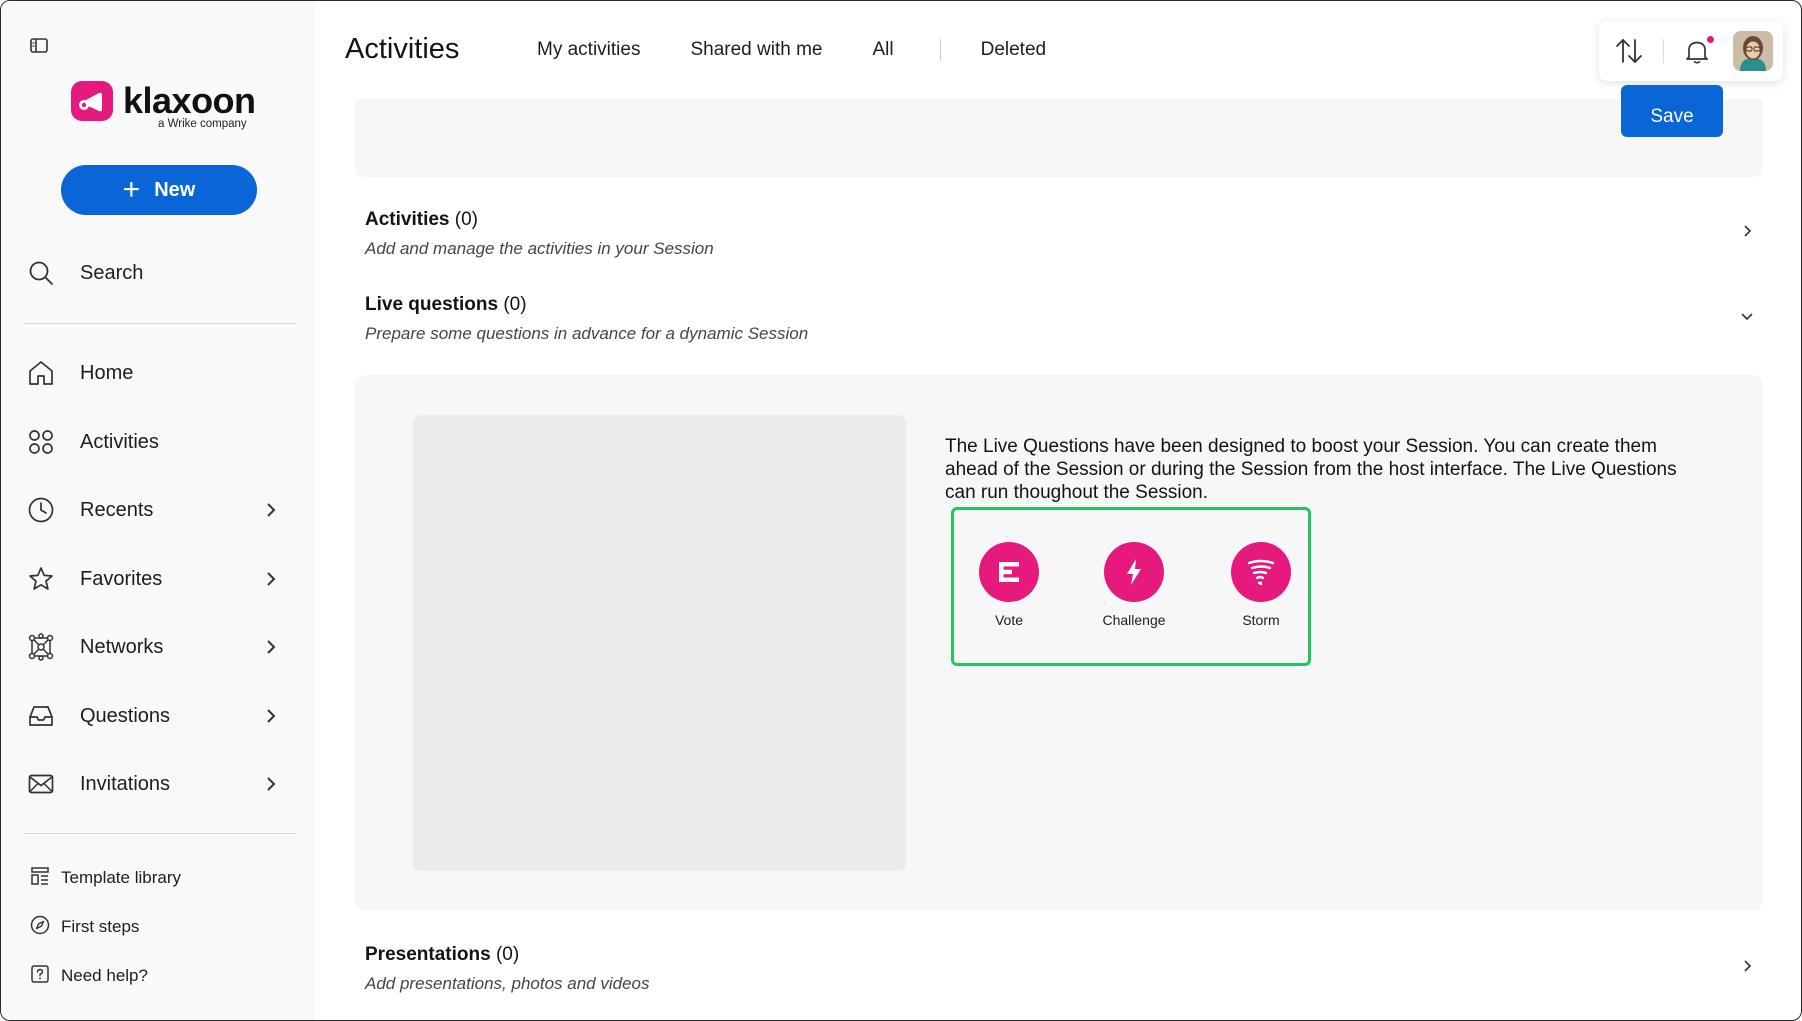 The image size is (1802, 1021). What do you see at coordinates (175, 189) in the screenshot?
I see `new-button-label: New` at bounding box center [175, 189].